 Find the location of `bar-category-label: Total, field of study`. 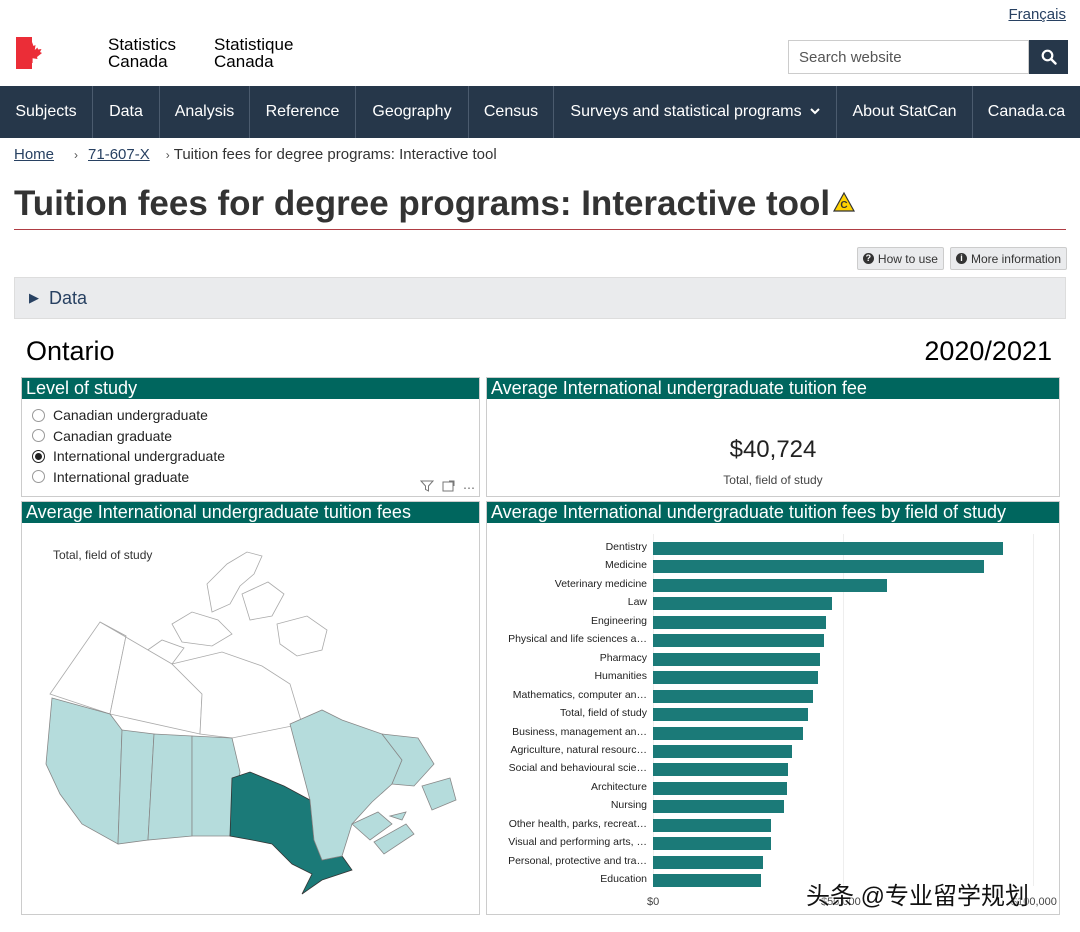

bar-category-label: Total, field of study is located at coordinates (603, 713).